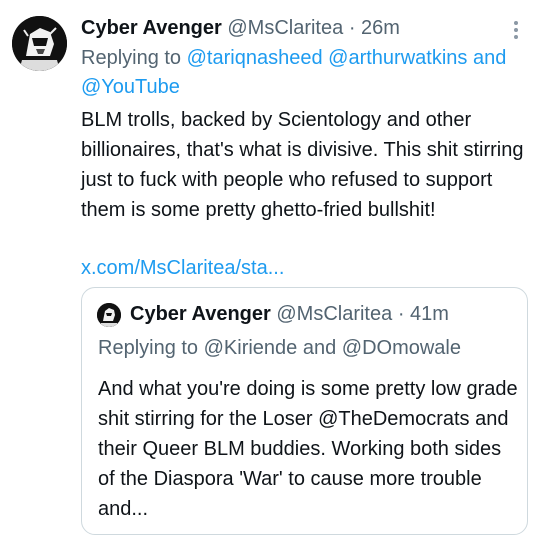  I want to click on handle: @MsClaritea, so click(285, 28).